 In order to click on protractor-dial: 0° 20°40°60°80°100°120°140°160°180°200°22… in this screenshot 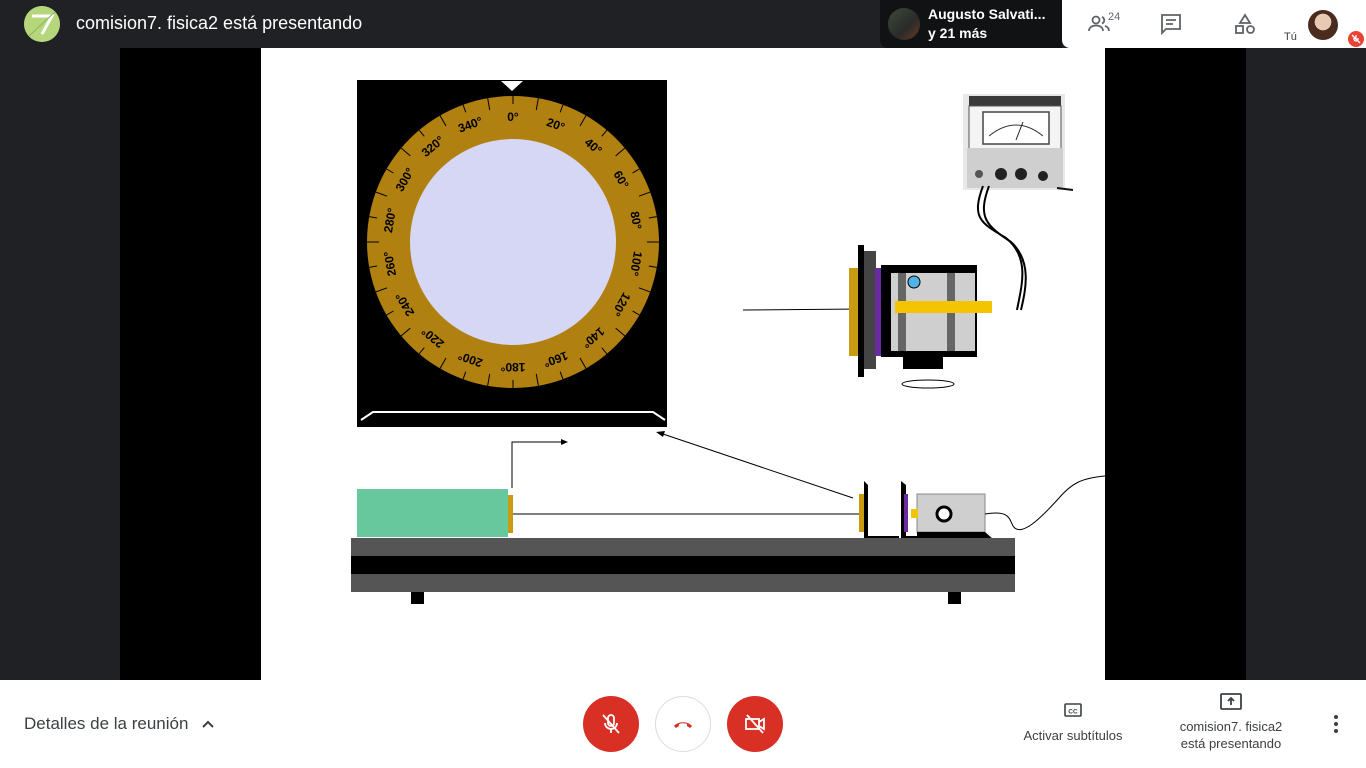, I will do `click(513, 242)`.